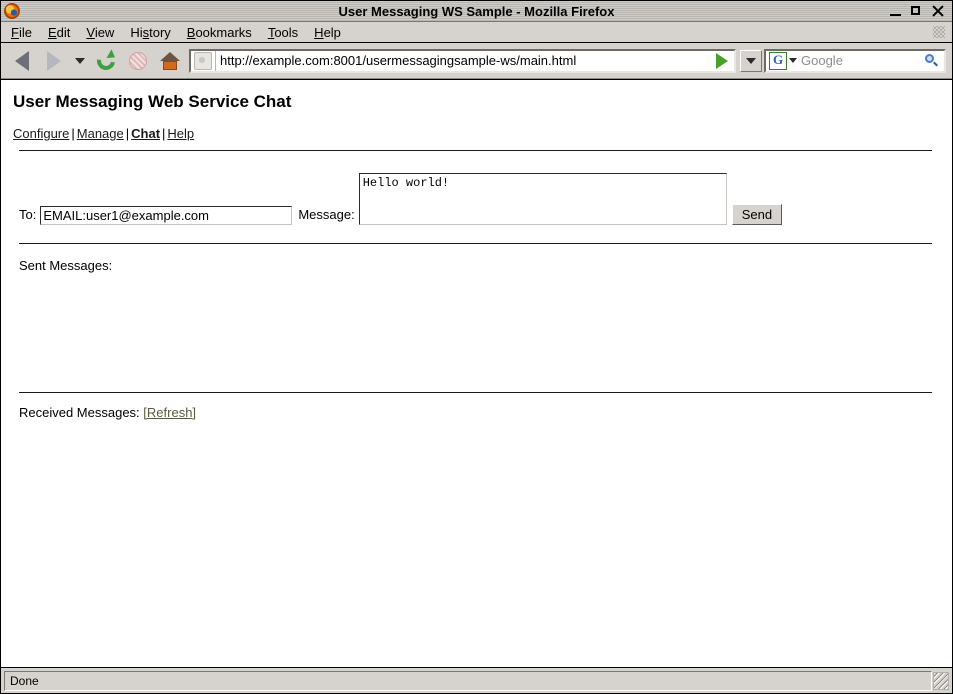  What do you see at coordinates (286, 32) in the screenshot?
I see `menu-label-post: ools` at bounding box center [286, 32].